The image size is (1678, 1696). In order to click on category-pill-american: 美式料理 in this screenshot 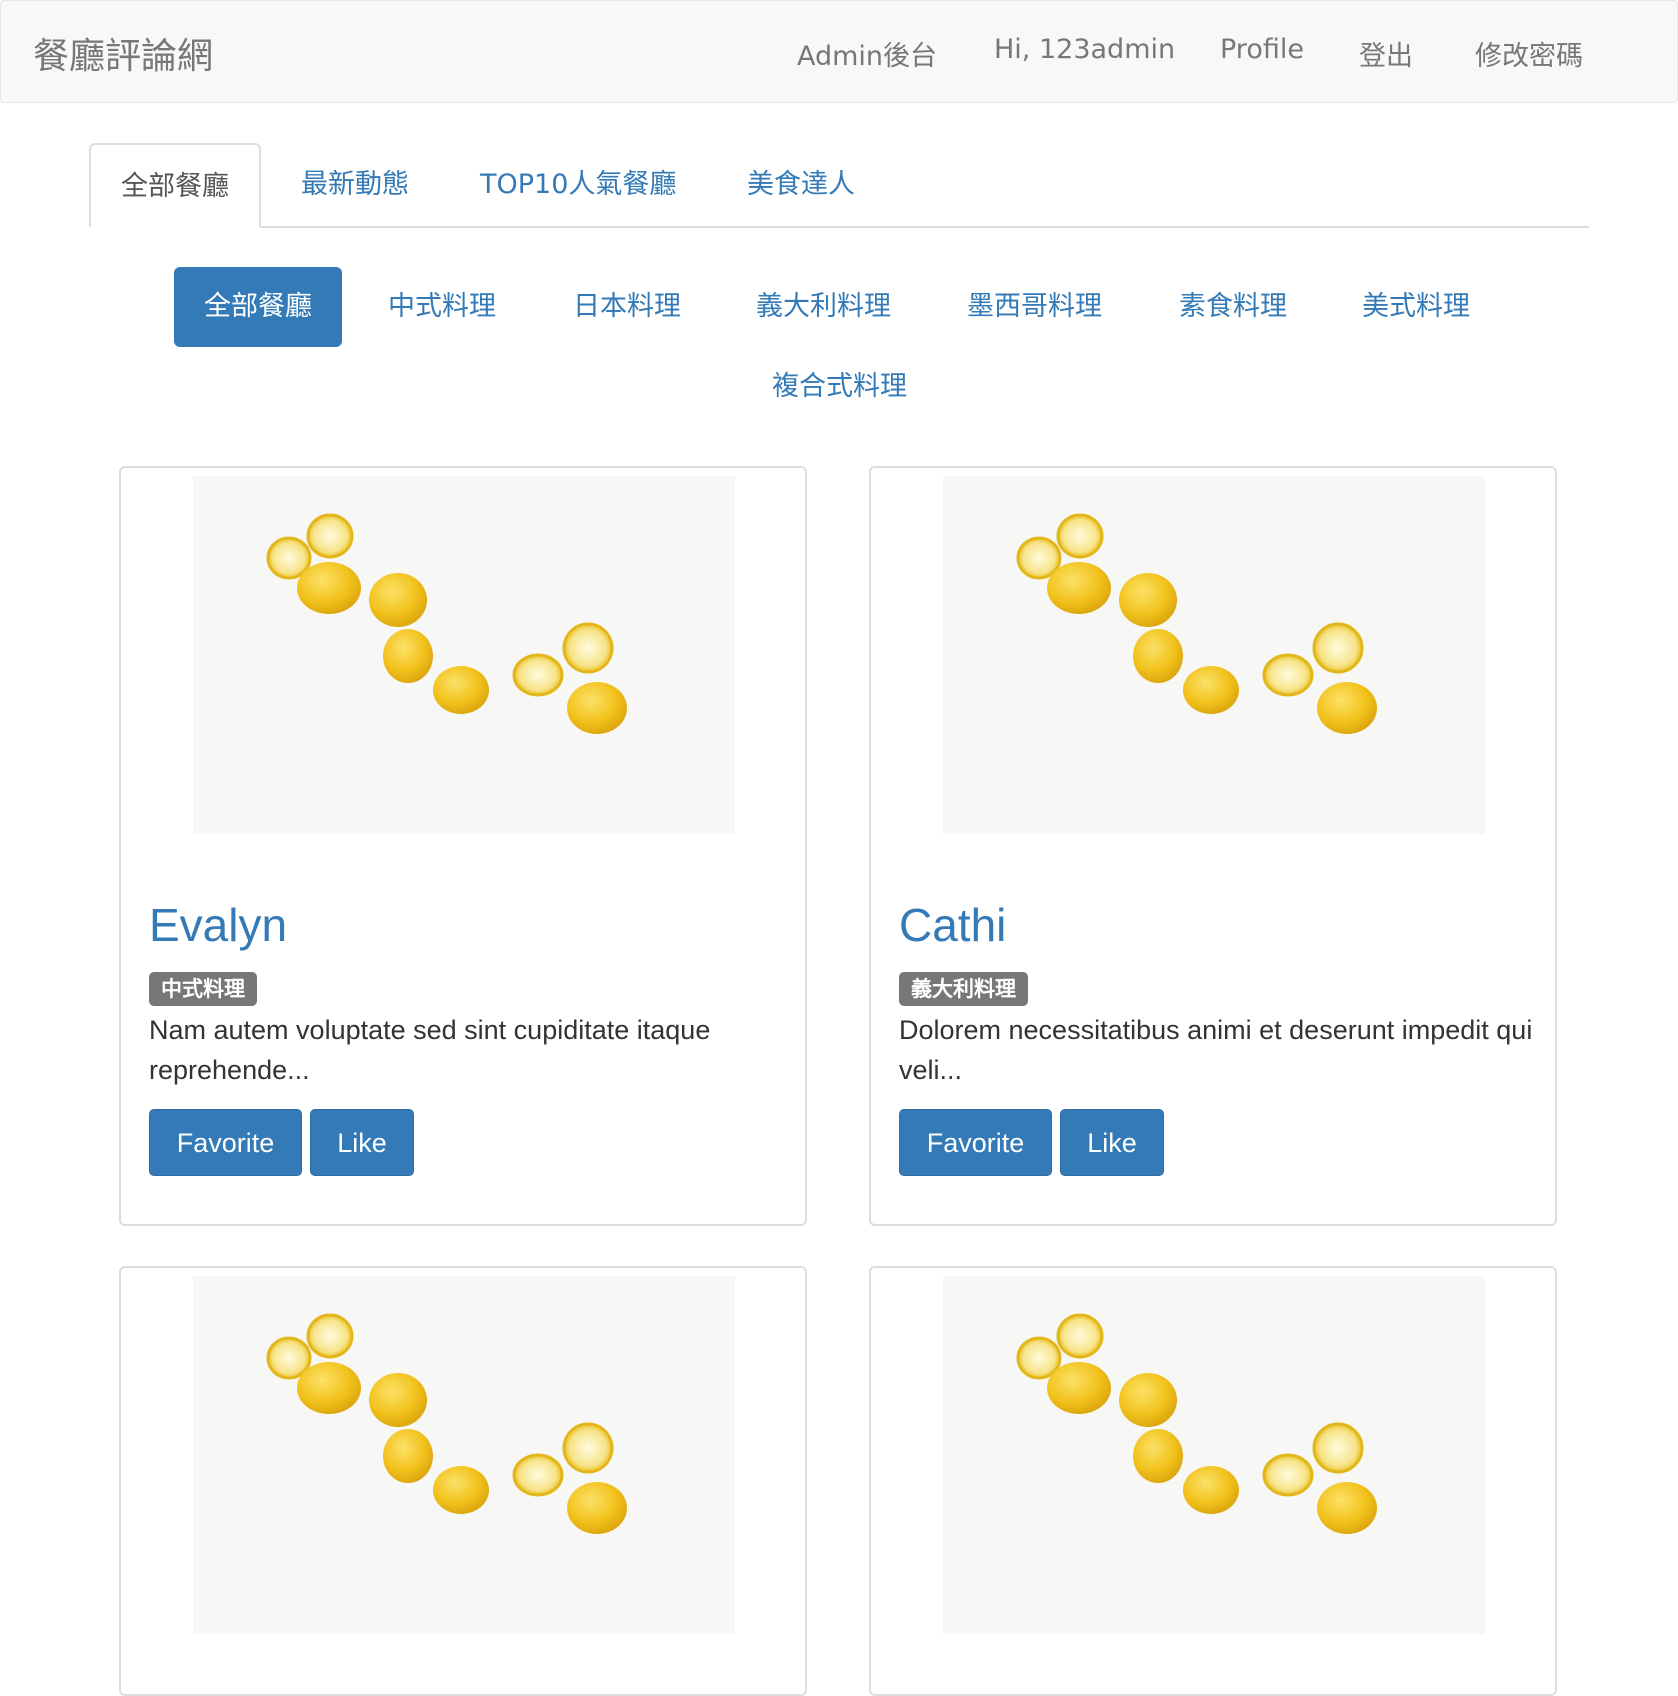, I will do `click(1416, 307)`.